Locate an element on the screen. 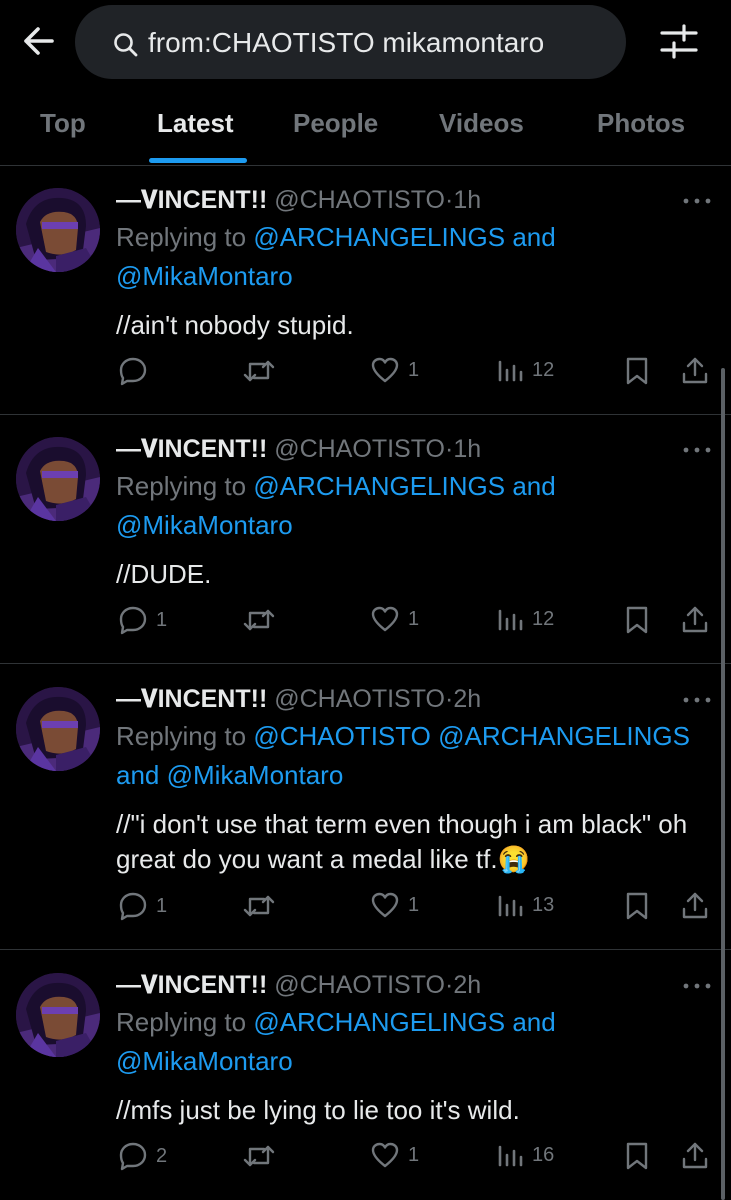 This screenshot has height=1200, width=731. search-bar: from:CHAOTISTO mikamontaro is located at coordinates (350, 42).